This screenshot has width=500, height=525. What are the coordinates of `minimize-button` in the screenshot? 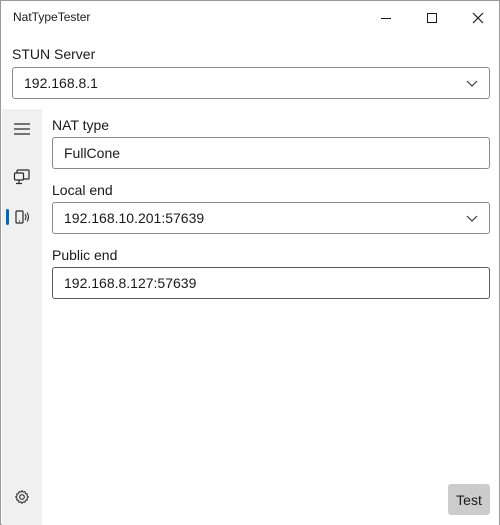 It's located at (386, 18).